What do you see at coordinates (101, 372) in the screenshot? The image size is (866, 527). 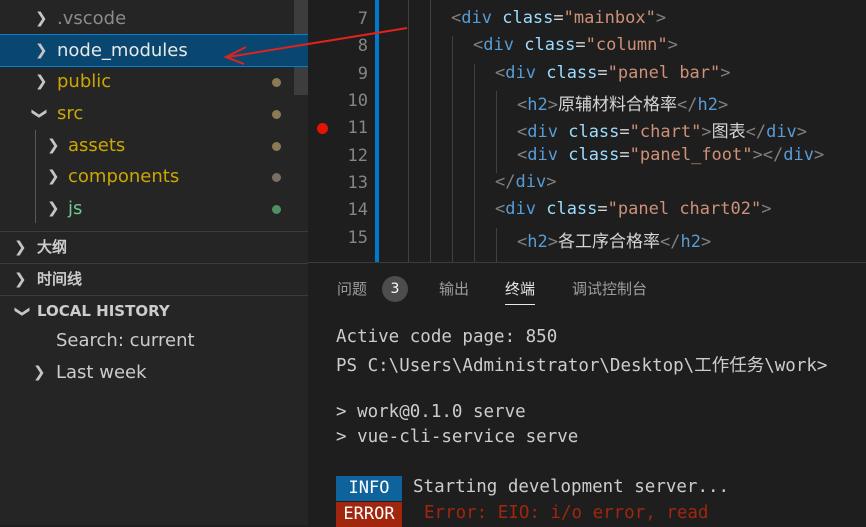 I see `local-history-last-week-label: Last week` at bounding box center [101, 372].